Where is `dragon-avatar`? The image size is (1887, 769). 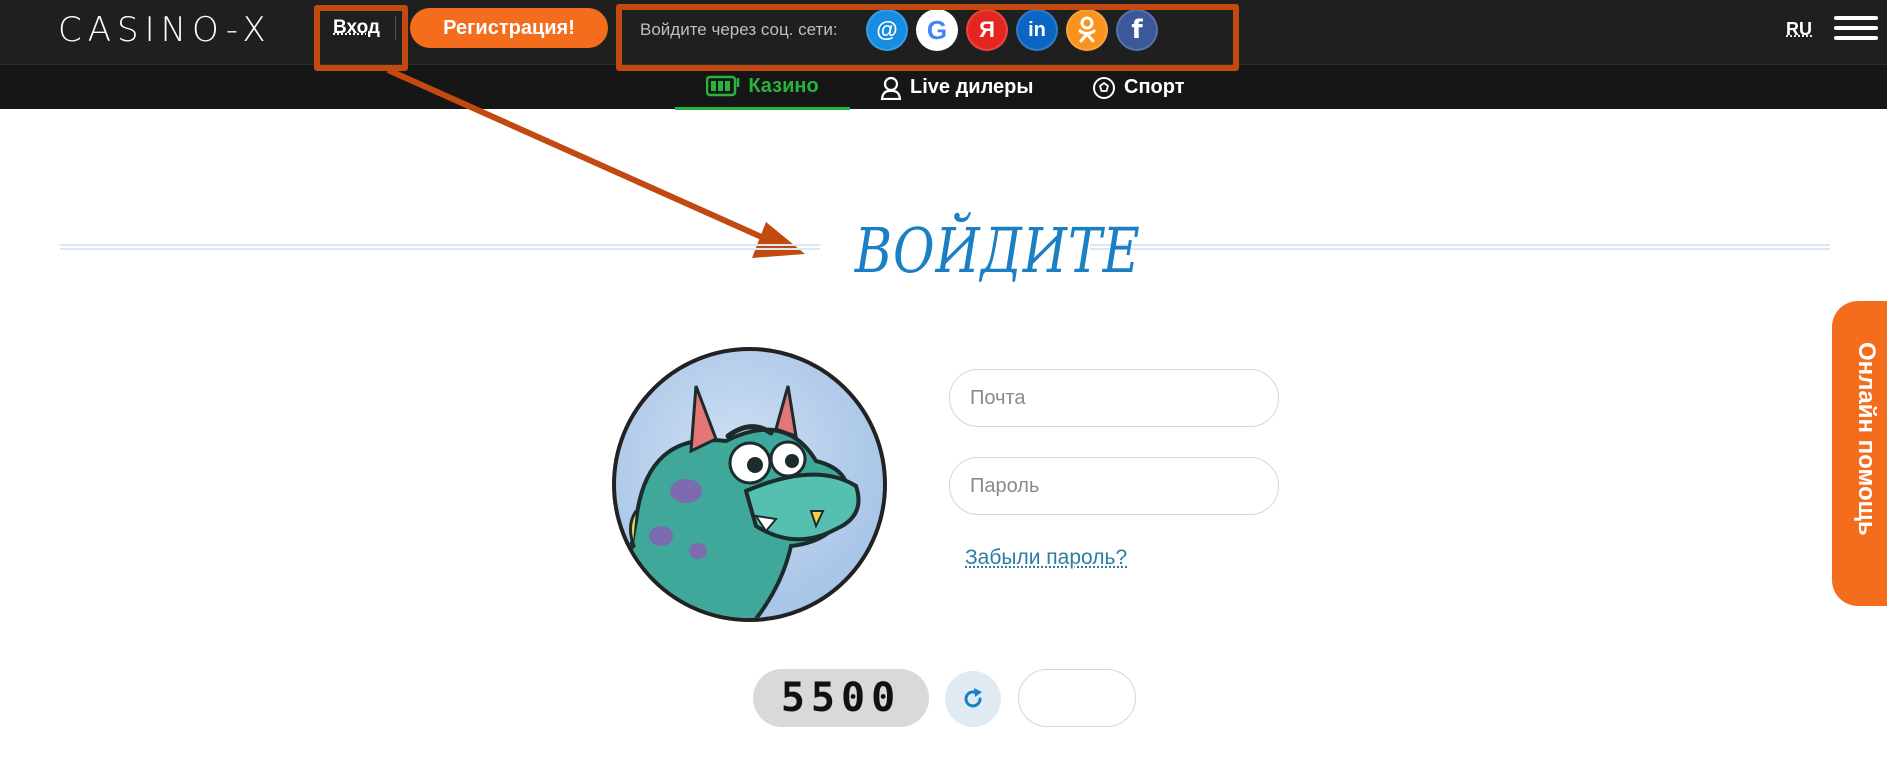 dragon-avatar is located at coordinates (749, 484).